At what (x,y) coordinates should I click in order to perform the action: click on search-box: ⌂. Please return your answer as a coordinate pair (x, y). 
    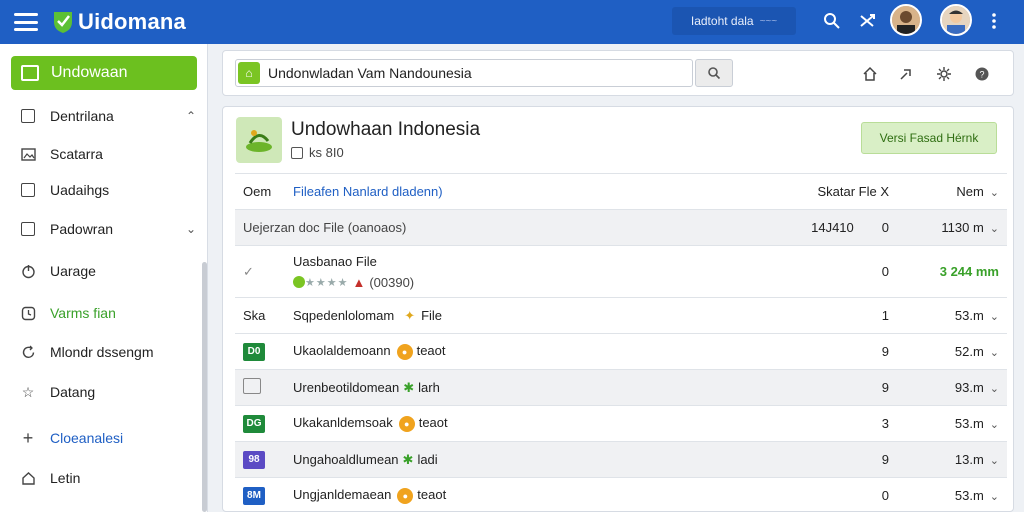
    Looking at the image, I should click on (464, 73).